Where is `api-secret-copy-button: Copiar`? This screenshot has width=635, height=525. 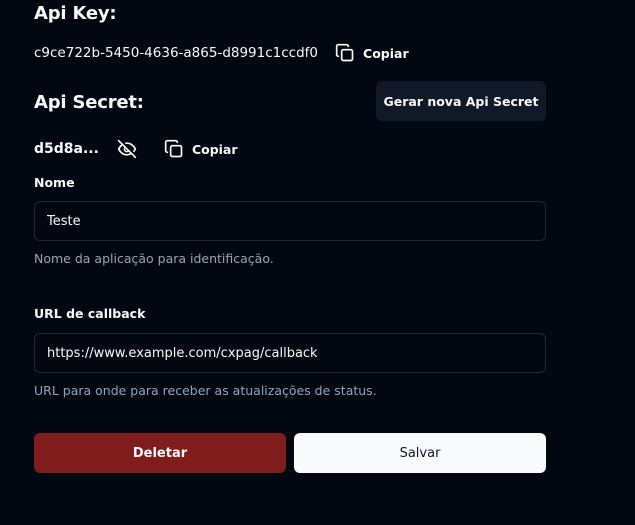
api-secret-copy-button: Copiar is located at coordinates (201, 149).